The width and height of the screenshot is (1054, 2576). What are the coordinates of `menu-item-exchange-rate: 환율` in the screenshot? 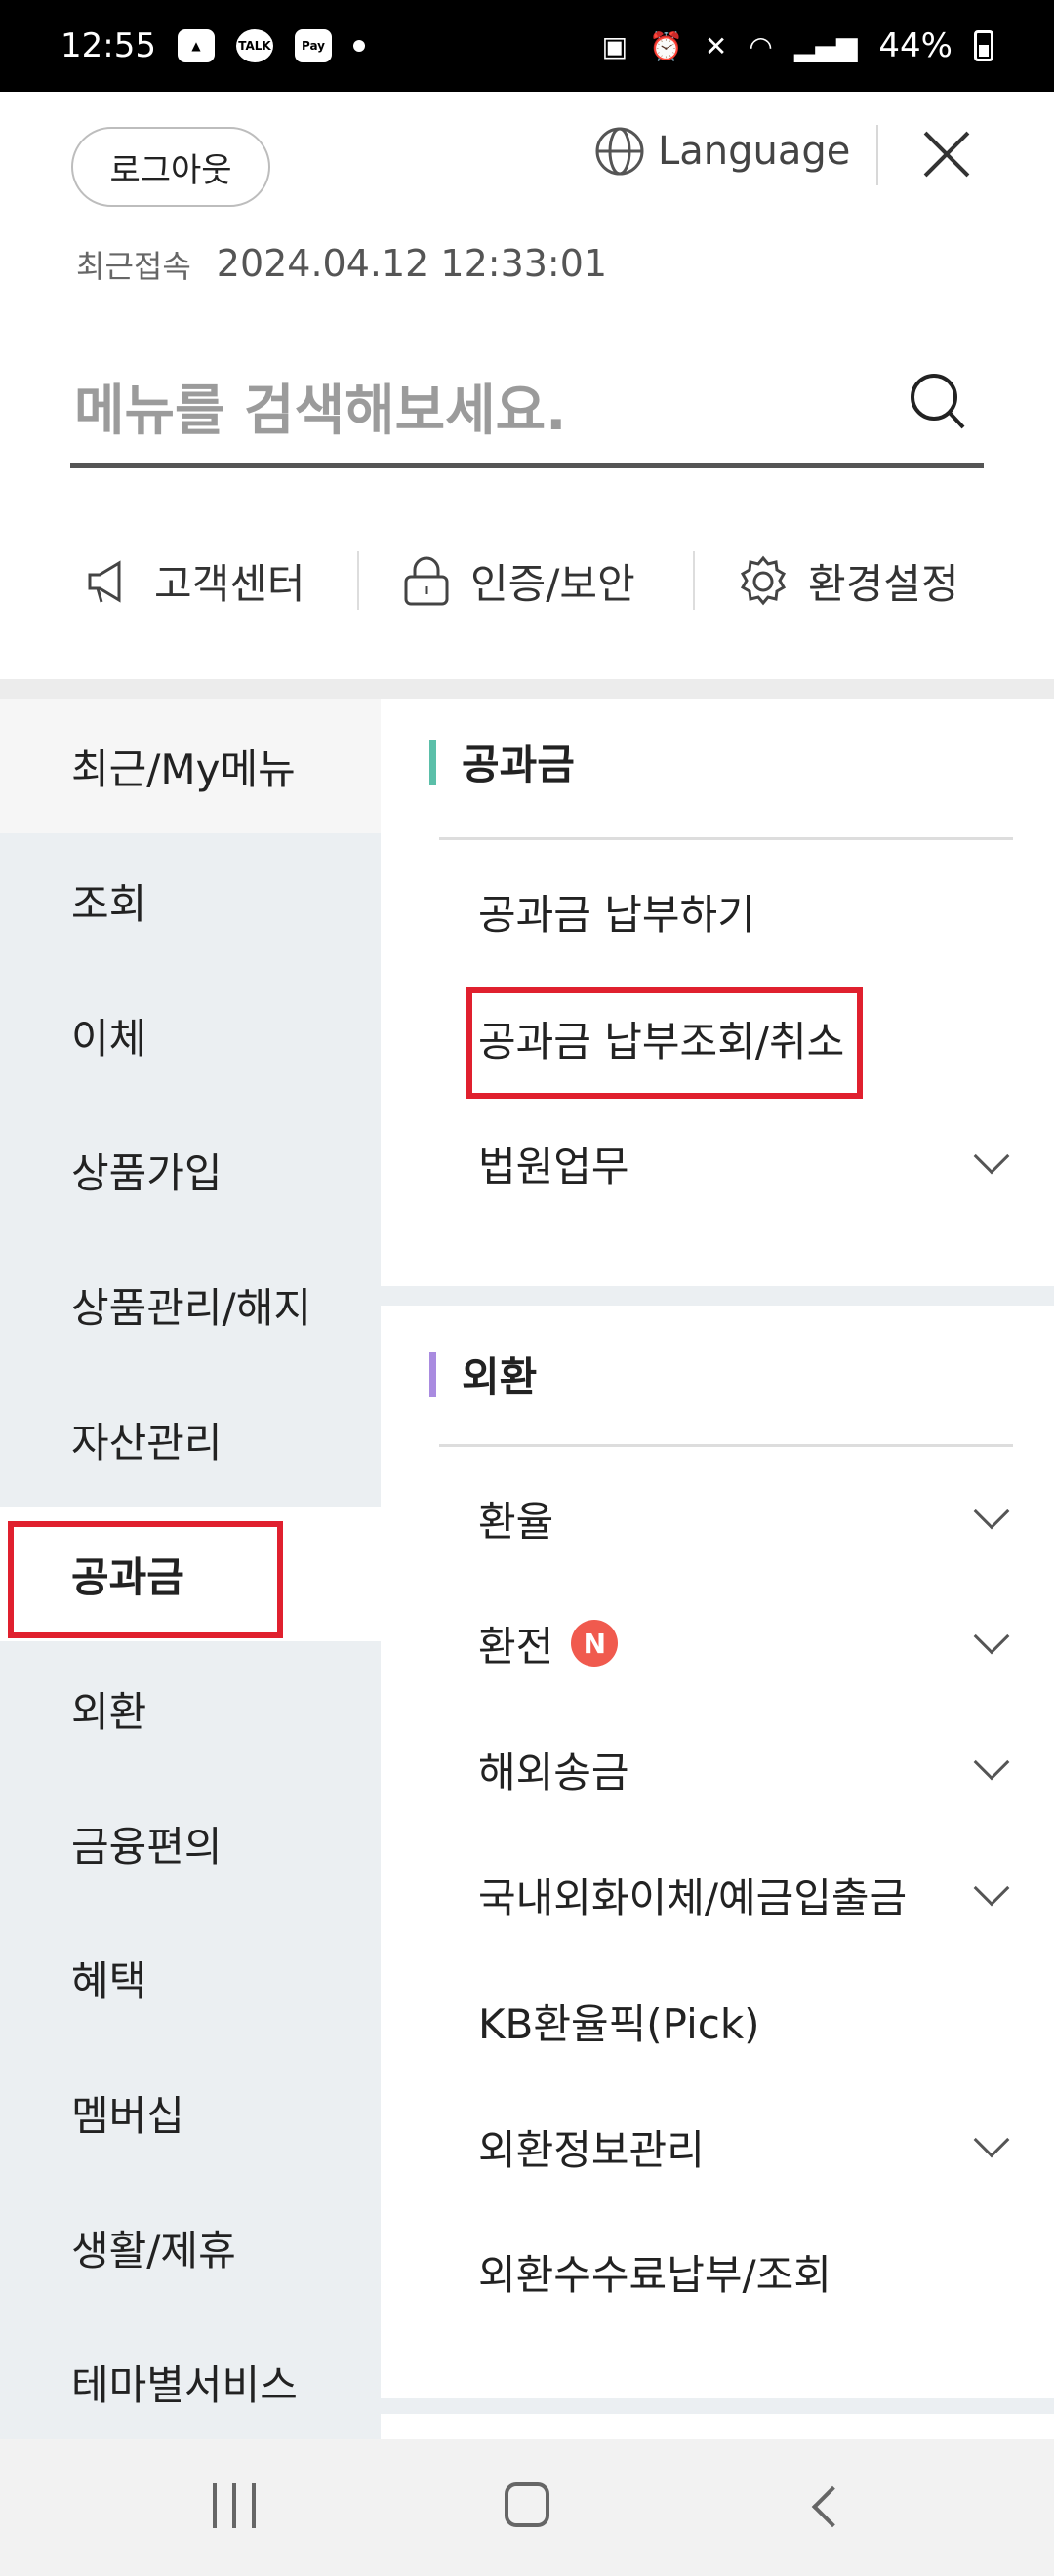 It's located at (744, 1518).